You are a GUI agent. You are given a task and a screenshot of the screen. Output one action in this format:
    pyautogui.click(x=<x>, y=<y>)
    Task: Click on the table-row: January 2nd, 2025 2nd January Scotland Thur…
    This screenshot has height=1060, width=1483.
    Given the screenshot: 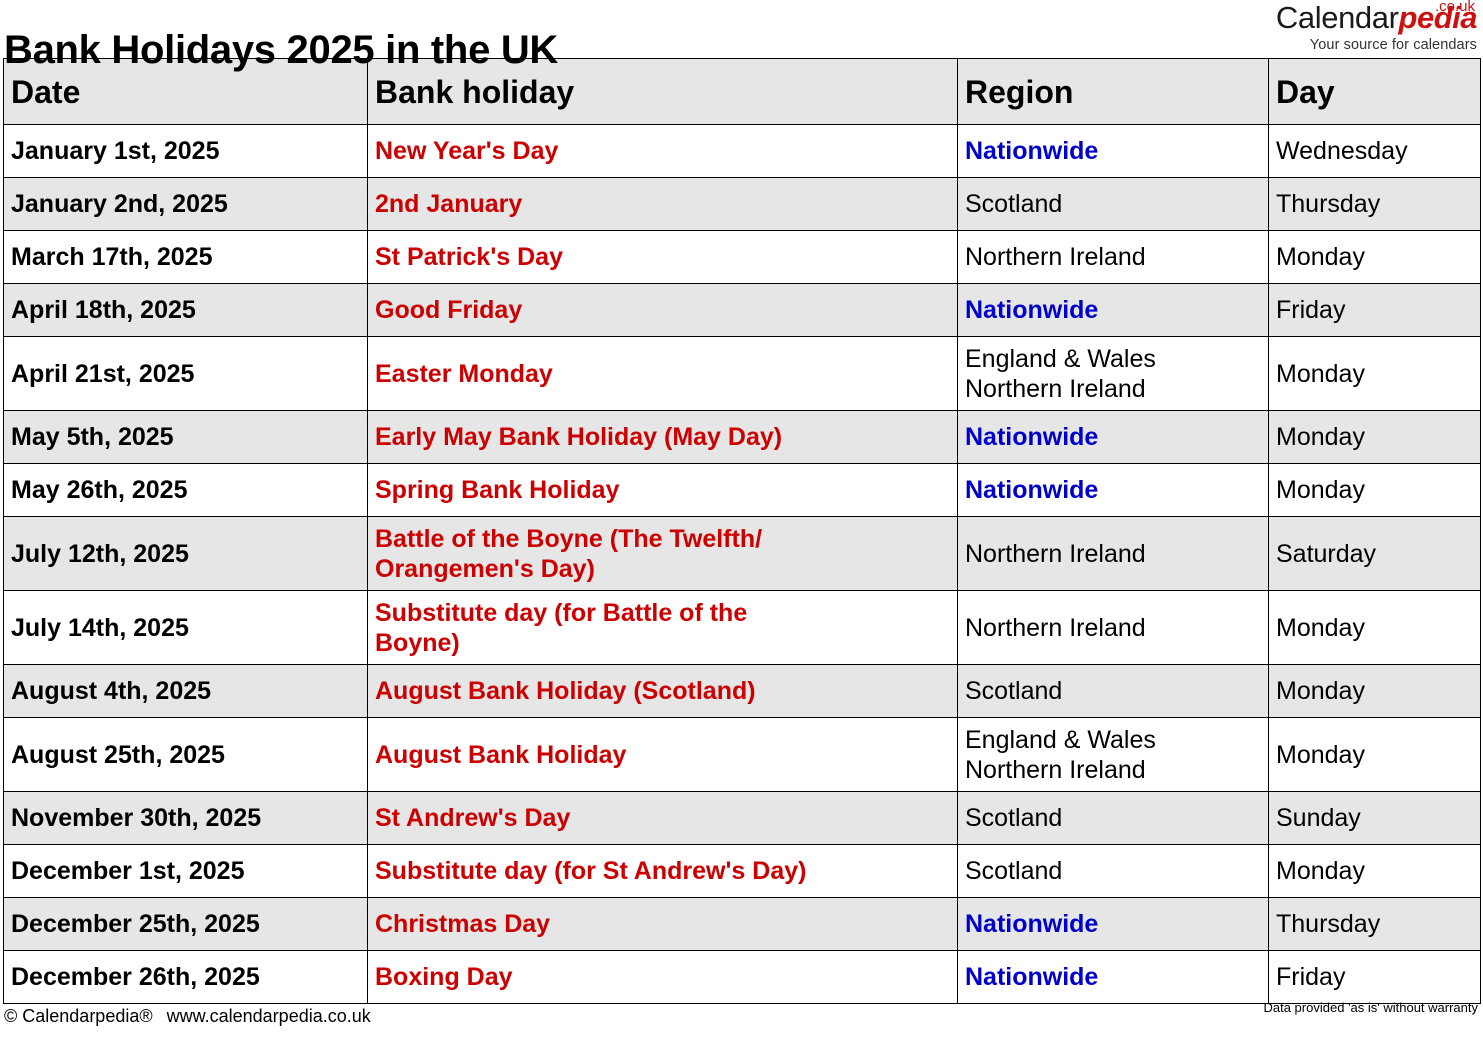 What is the action you would take?
    pyautogui.click(x=742, y=204)
    